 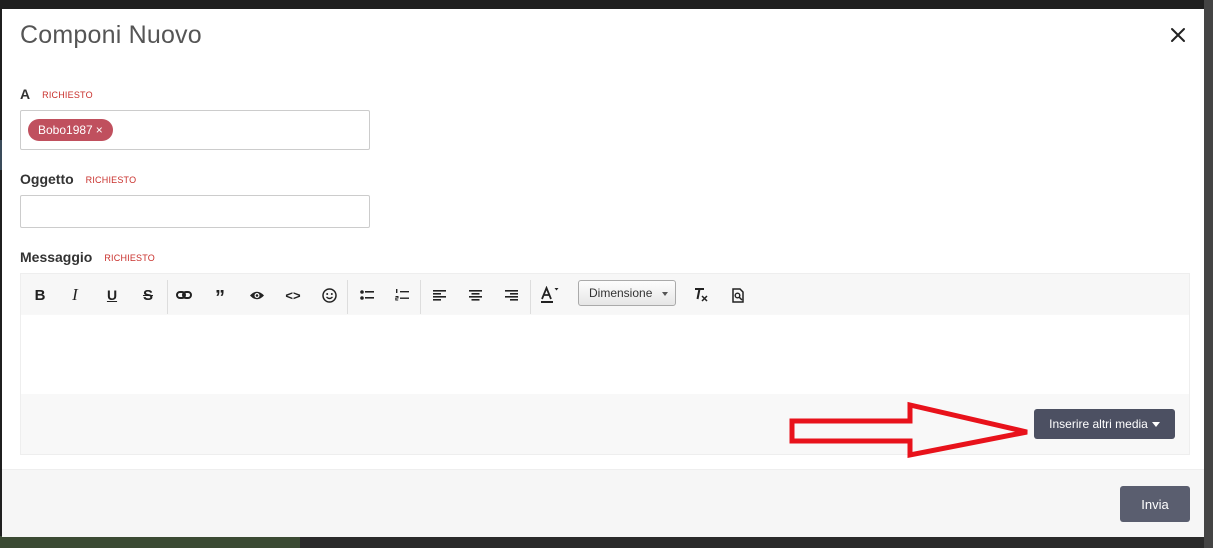 I want to click on find-icon, so click(x=738, y=295).